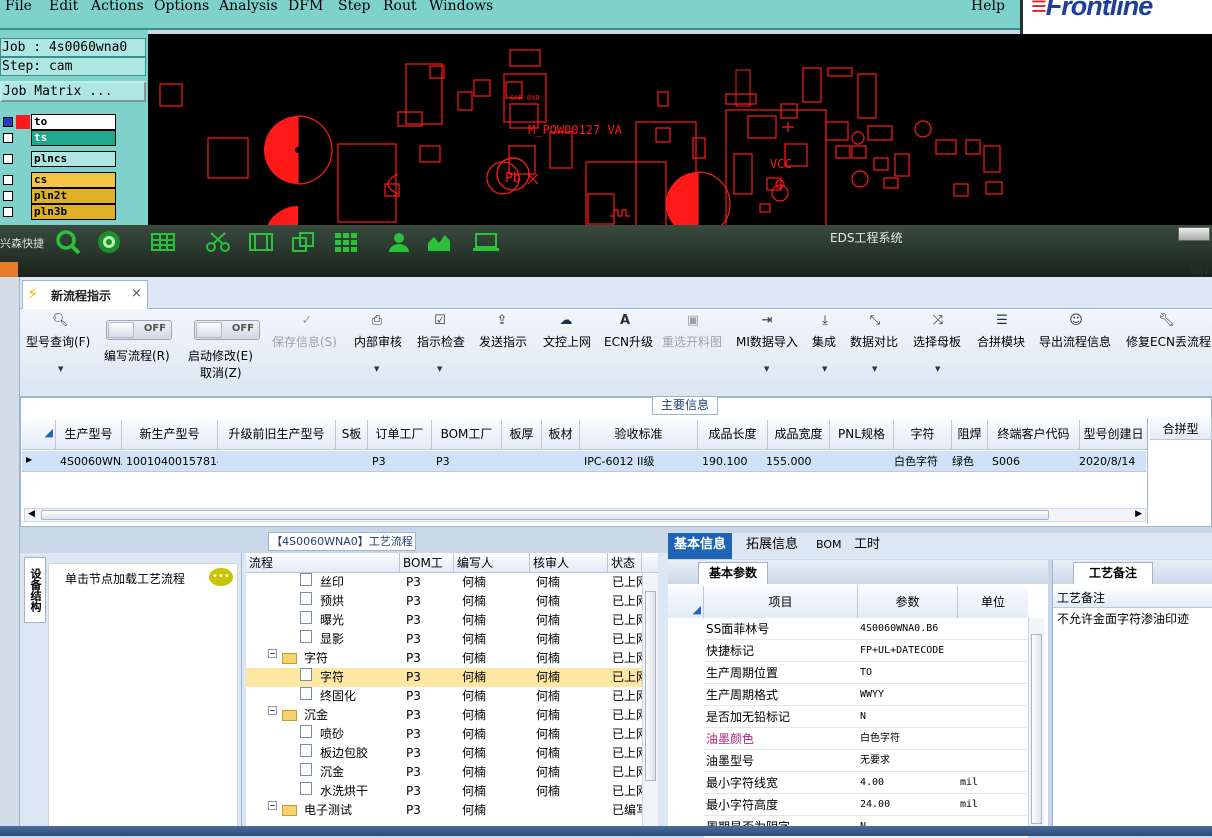  I want to click on param-row: 最小字符线宽 4.00 mil, so click(866, 783).